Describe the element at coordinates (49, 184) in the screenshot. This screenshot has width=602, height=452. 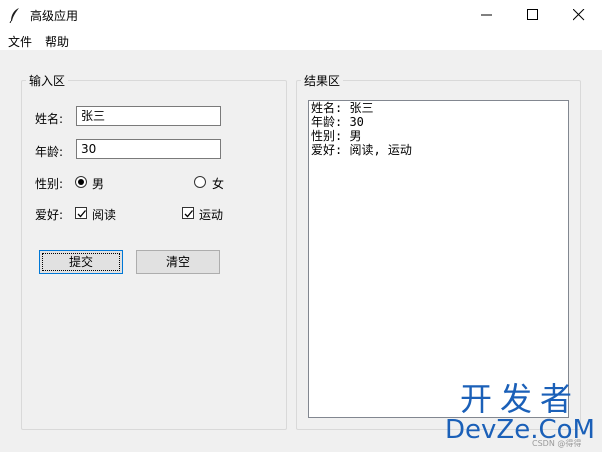
I see `gender-label: 性别:` at that location.